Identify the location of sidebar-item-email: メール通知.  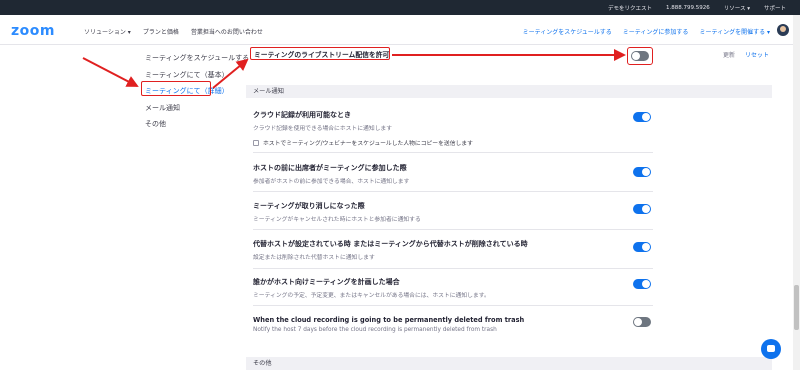
(195, 108).